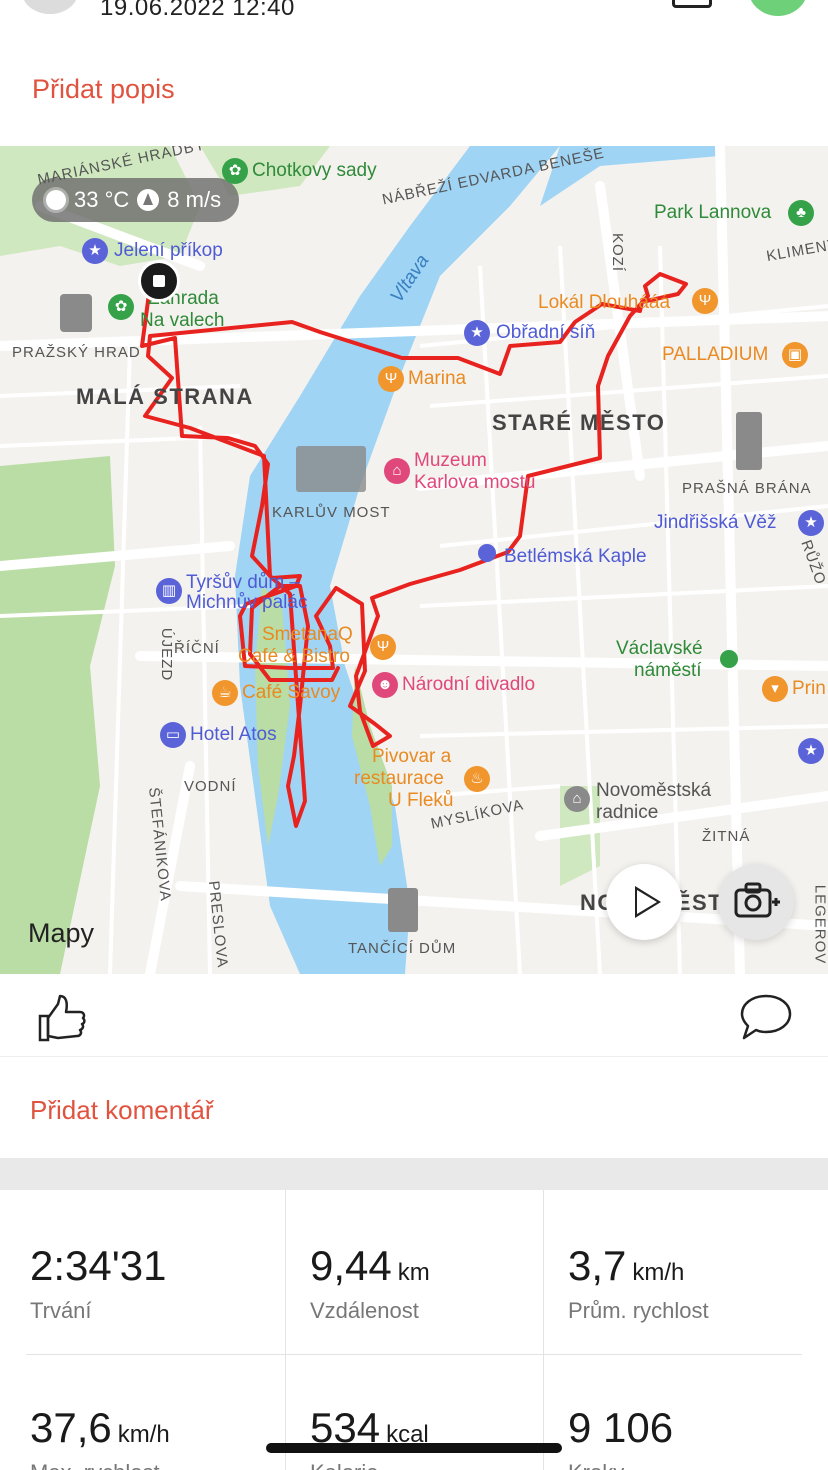 This screenshot has height=1470, width=828. I want to click on map-label-smetana-2: Café & Bistro, so click(294, 656).